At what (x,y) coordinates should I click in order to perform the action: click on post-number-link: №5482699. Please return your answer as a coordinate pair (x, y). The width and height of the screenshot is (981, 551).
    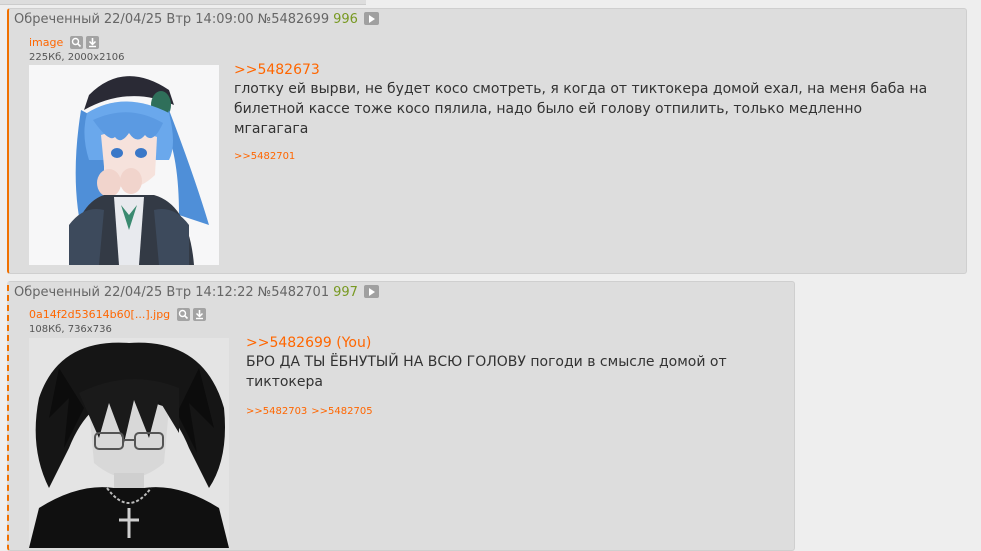
    Looking at the image, I should click on (293, 19).